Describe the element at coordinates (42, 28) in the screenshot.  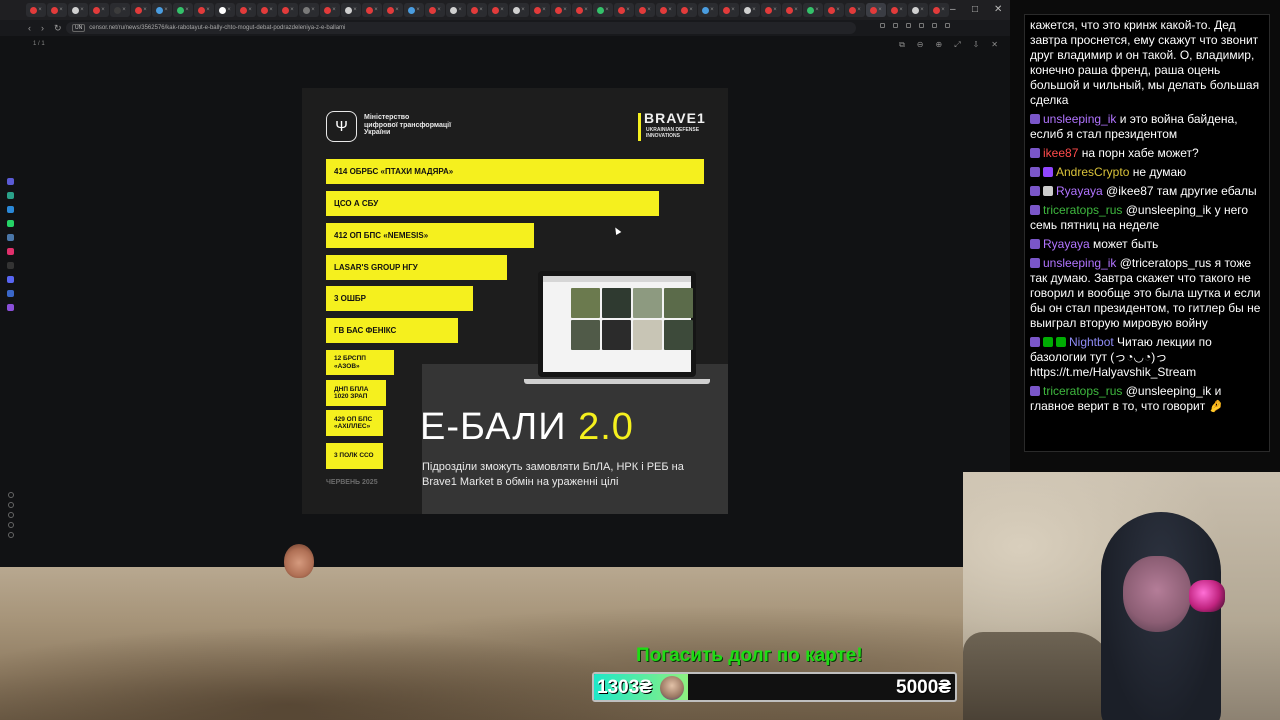
I see `forward-icon: ›` at that location.